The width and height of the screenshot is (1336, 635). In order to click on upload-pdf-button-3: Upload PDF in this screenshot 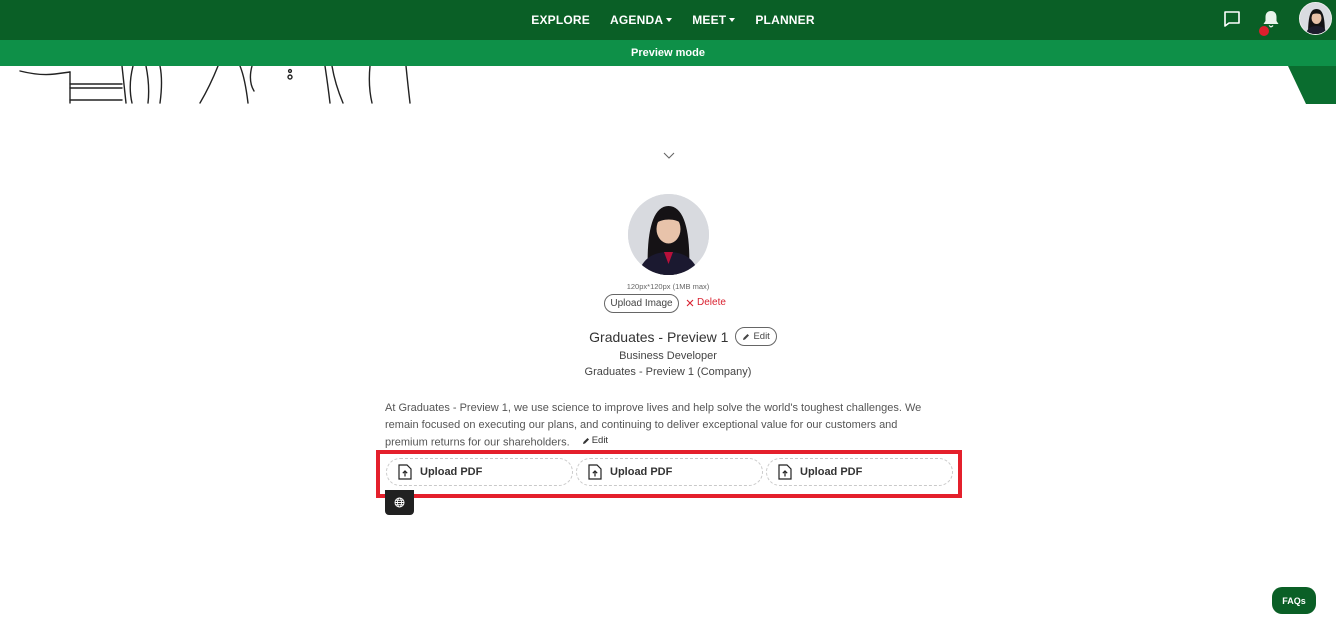, I will do `click(859, 472)`.